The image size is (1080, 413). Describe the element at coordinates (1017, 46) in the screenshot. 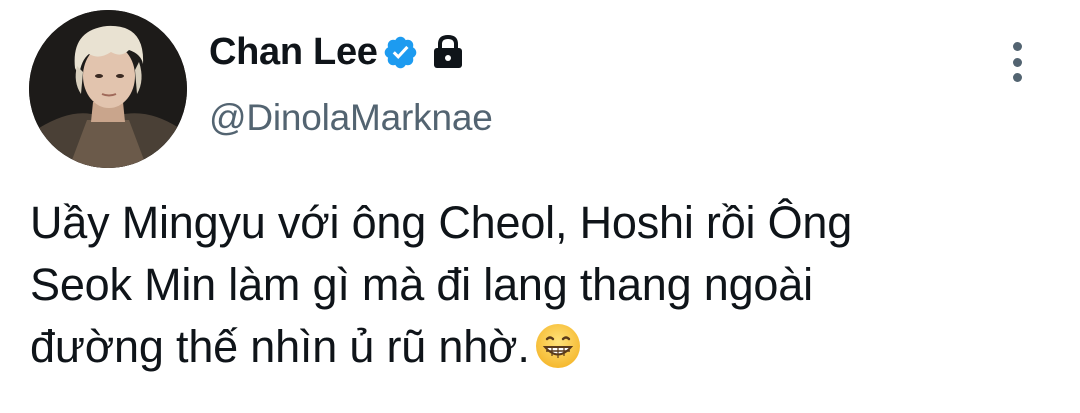

I see `more-vertical-icon` at that location.